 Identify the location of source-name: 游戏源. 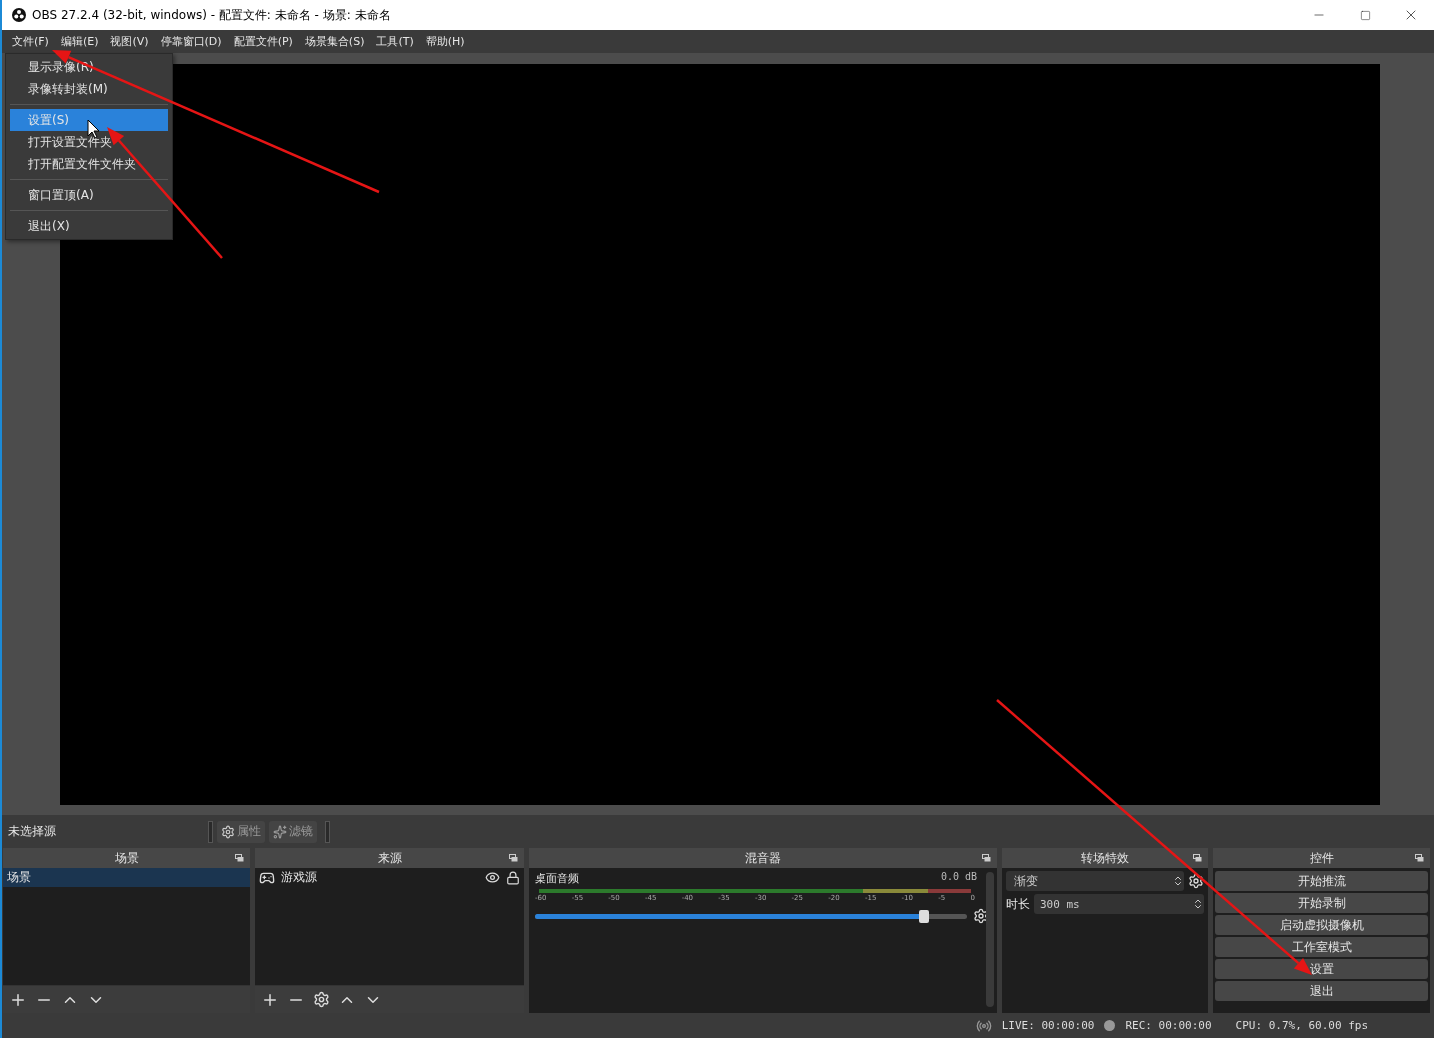
(299, 877).